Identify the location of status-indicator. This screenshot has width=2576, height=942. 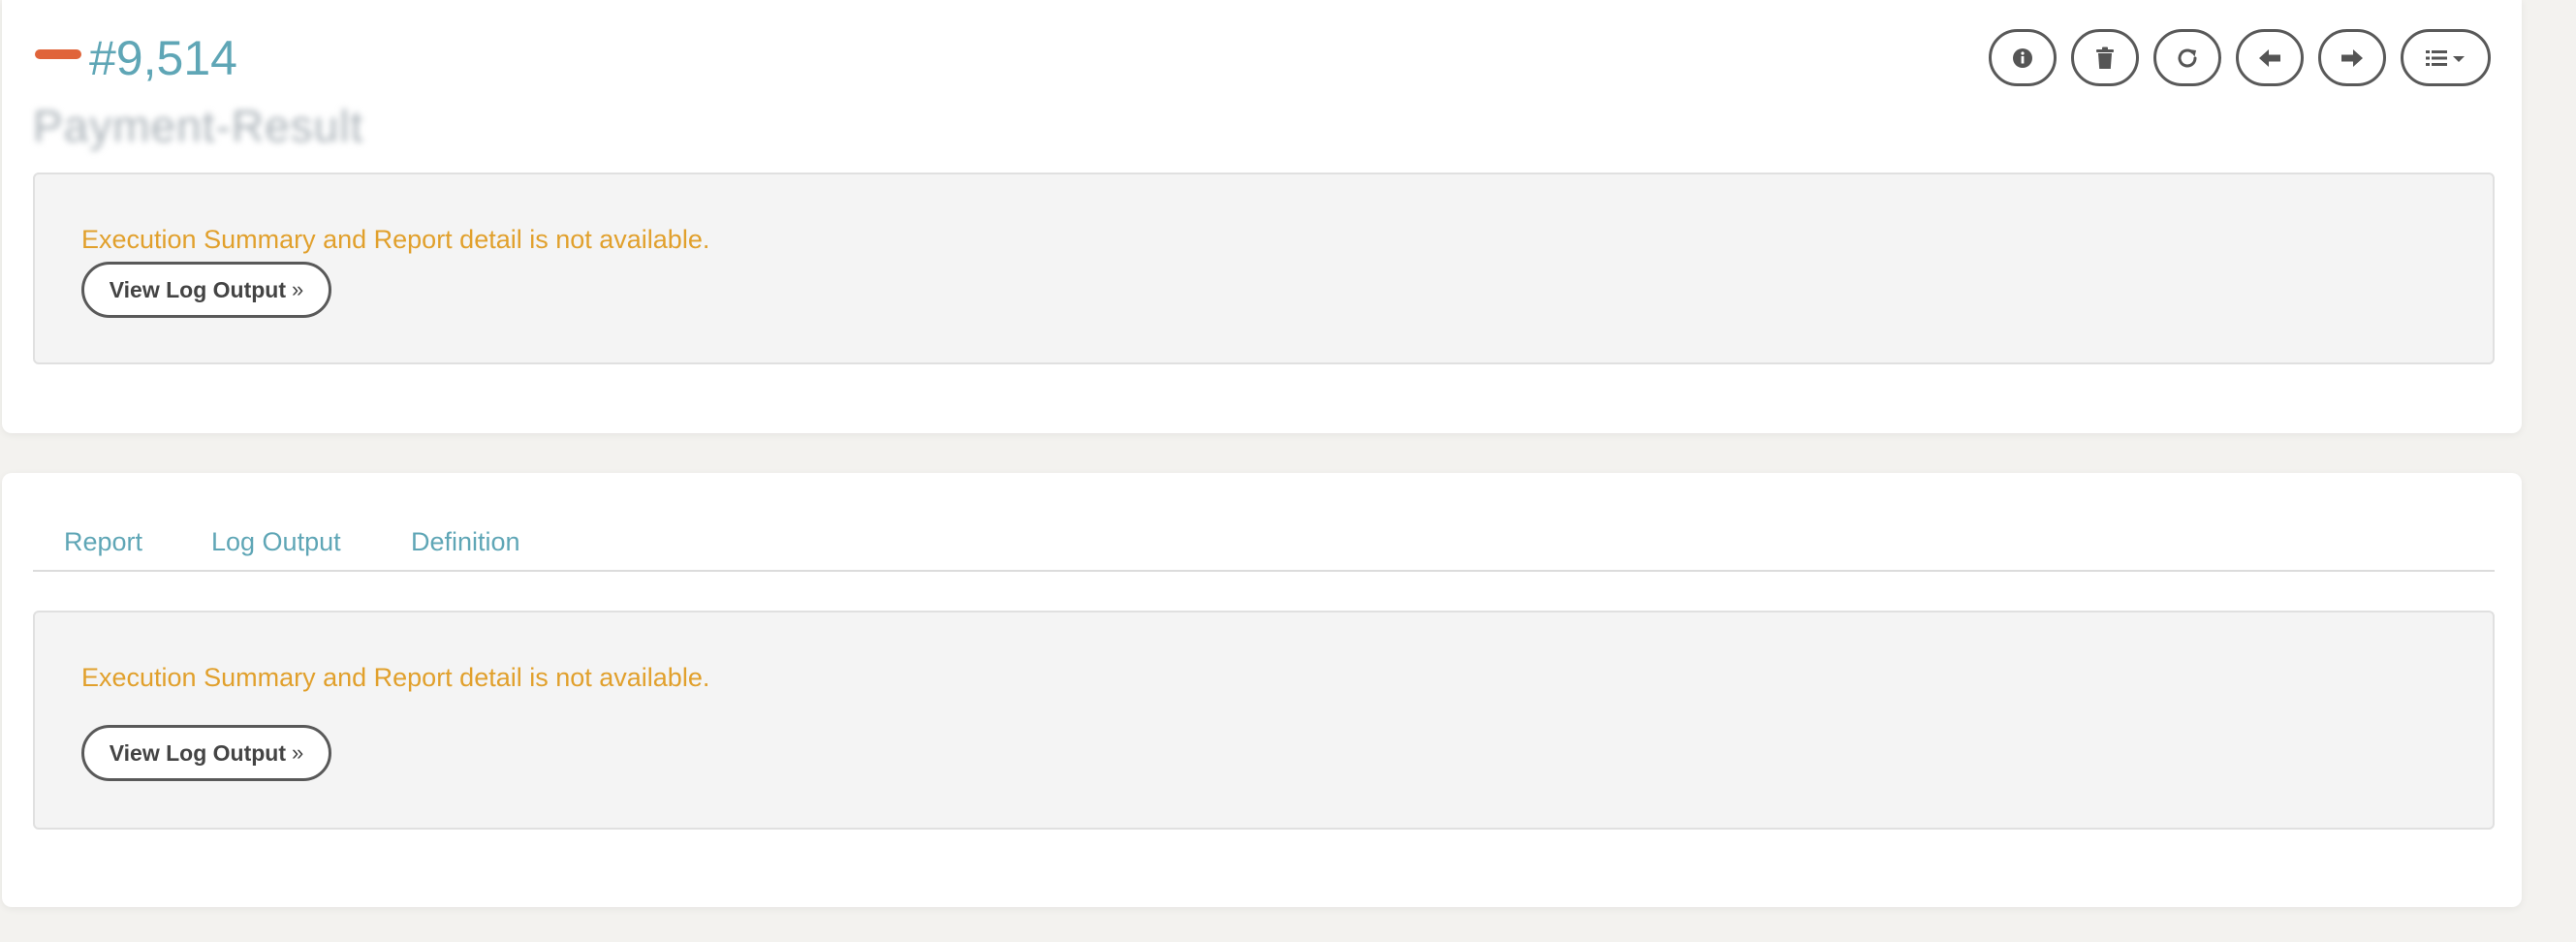
(58, 54).